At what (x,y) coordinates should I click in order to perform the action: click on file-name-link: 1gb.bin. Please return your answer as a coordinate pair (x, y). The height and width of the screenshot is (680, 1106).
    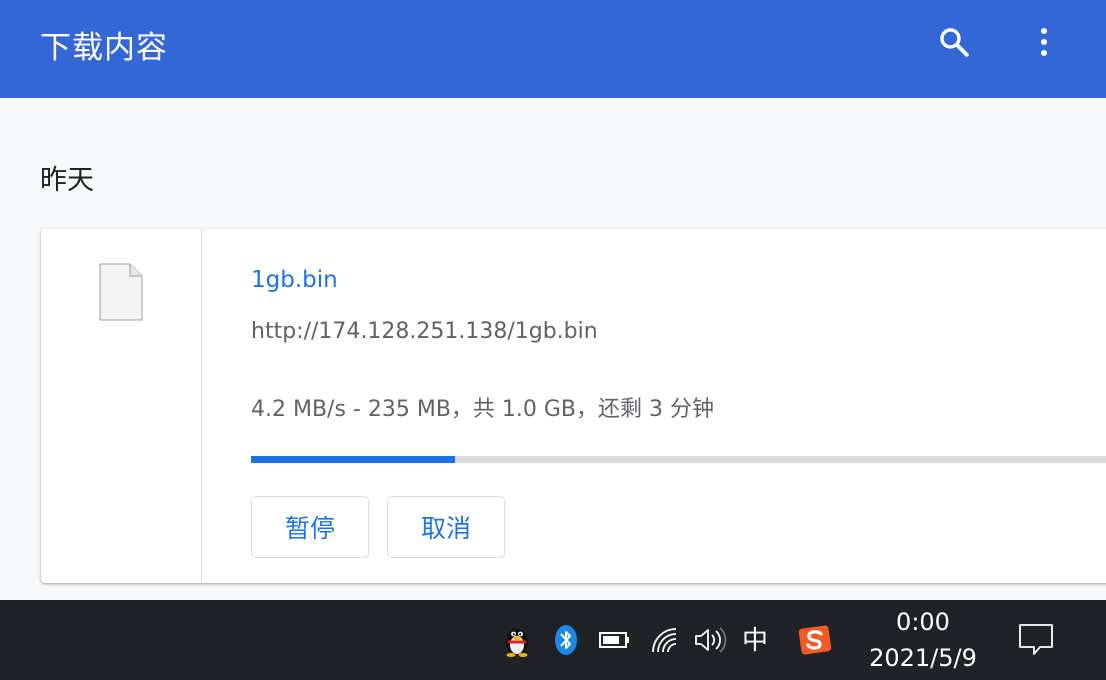
    Looking at the image, I should click on (294, 280).